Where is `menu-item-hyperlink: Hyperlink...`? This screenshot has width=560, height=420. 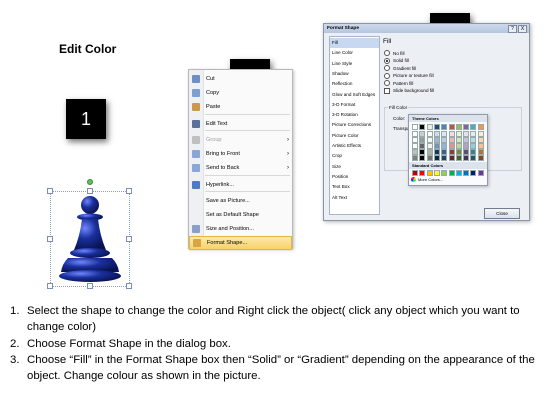
menu-item-hyperlink: Hyperlink... is located at coordinates (240, 185).